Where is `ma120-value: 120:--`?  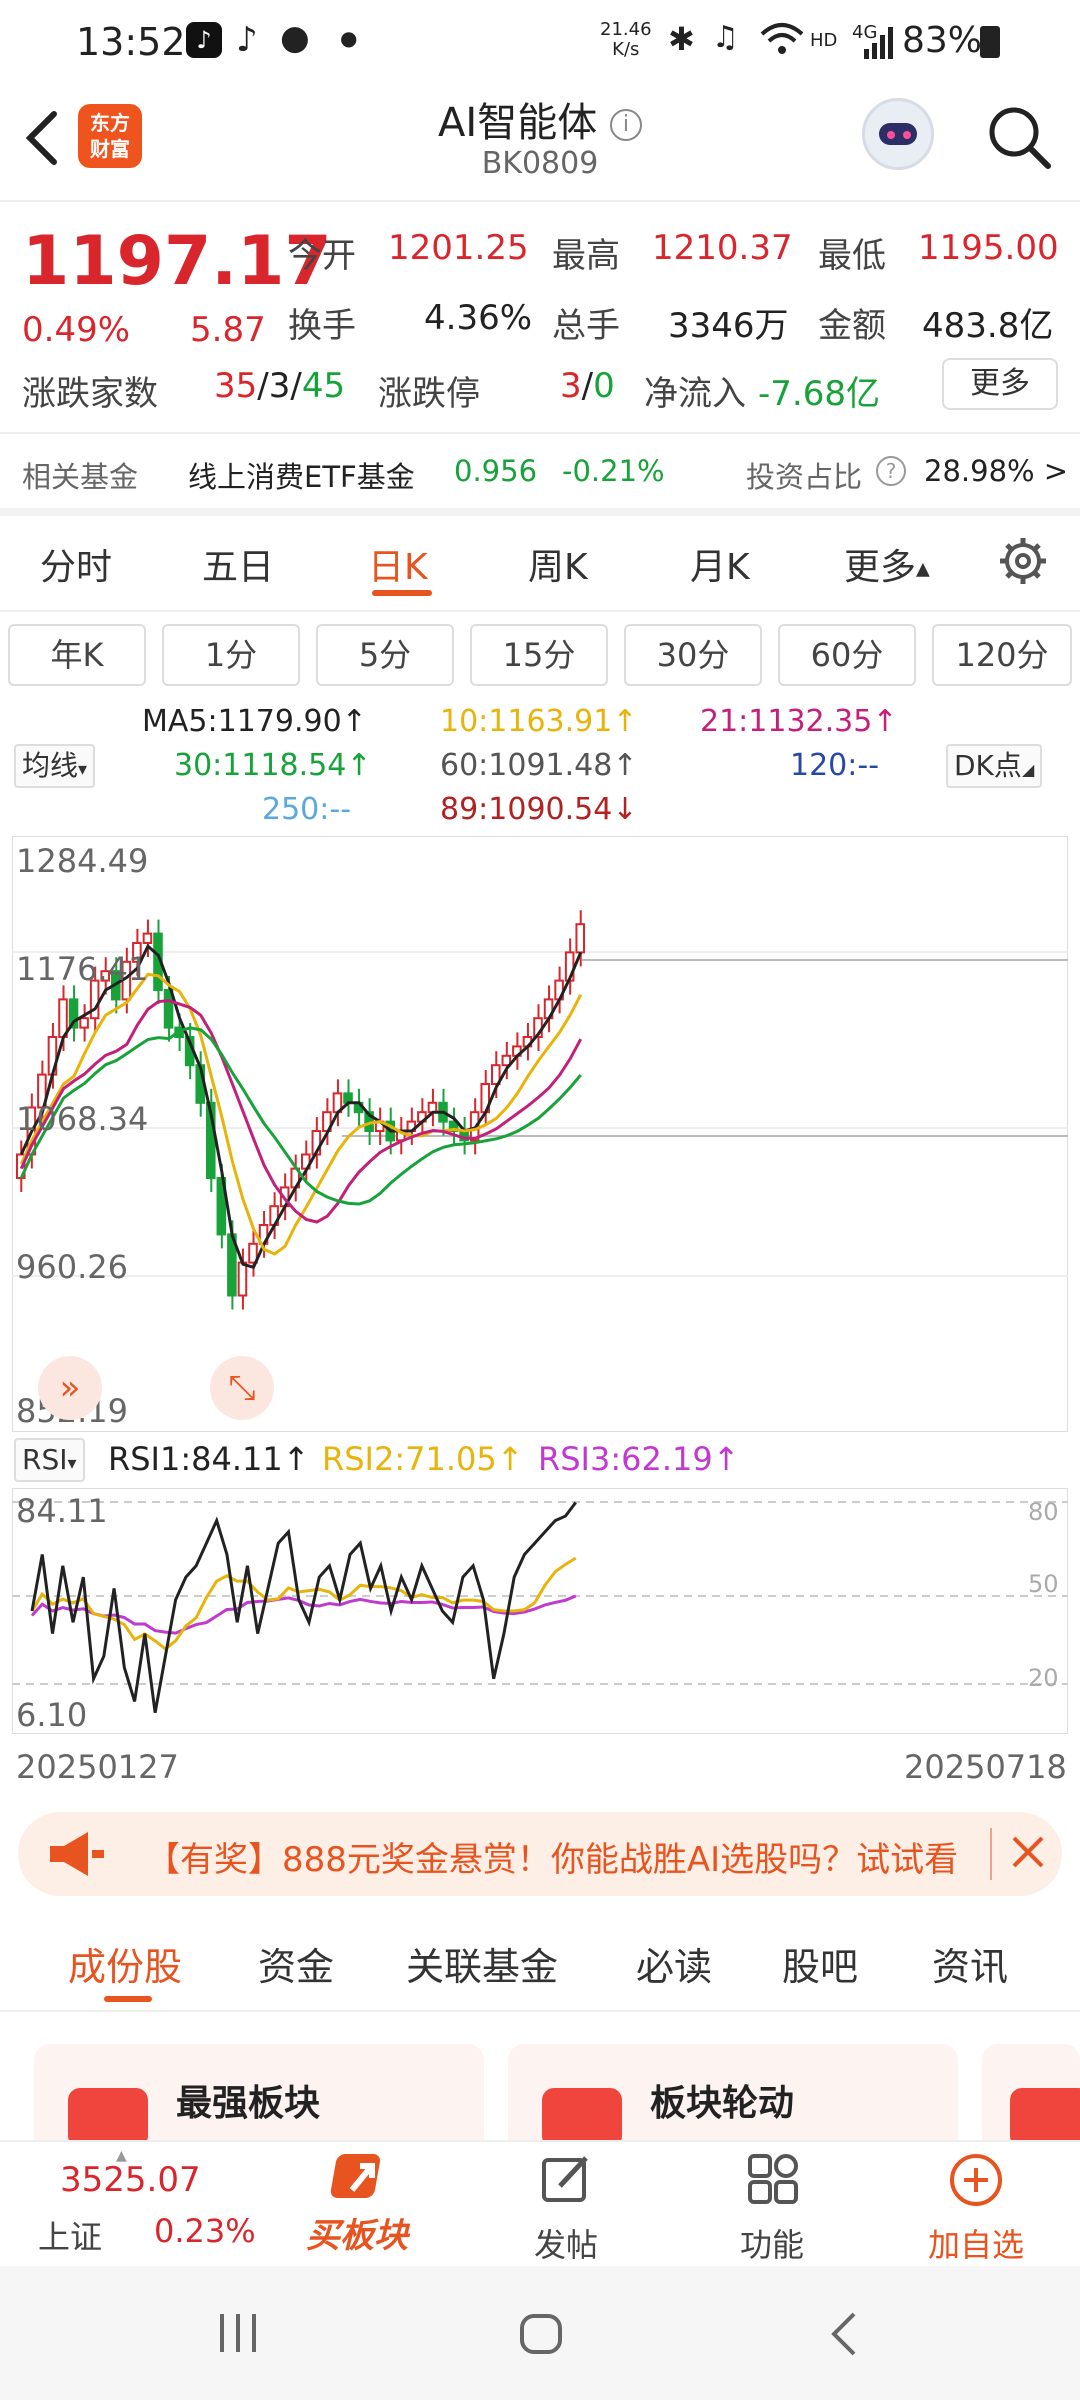
ma120-value: 120:-- is located at coordinates (835, 765).